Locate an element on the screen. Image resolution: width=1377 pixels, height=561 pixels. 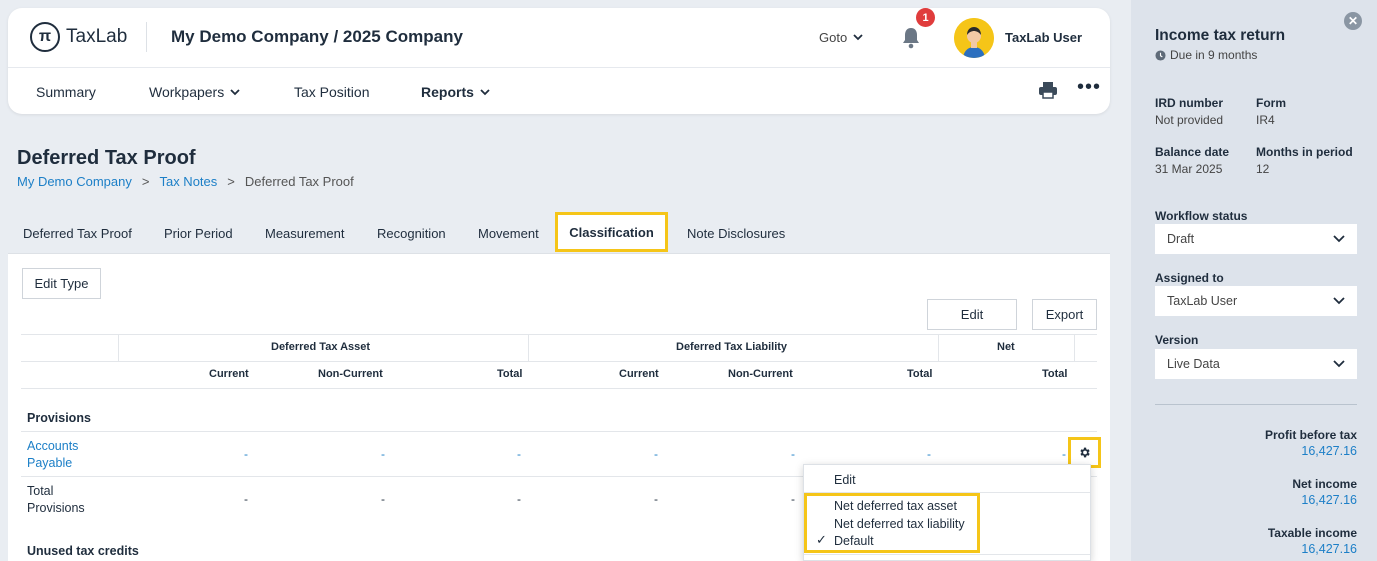
balance-date-value: 31 Mar 2025 is located at coordinates (1189, 169).